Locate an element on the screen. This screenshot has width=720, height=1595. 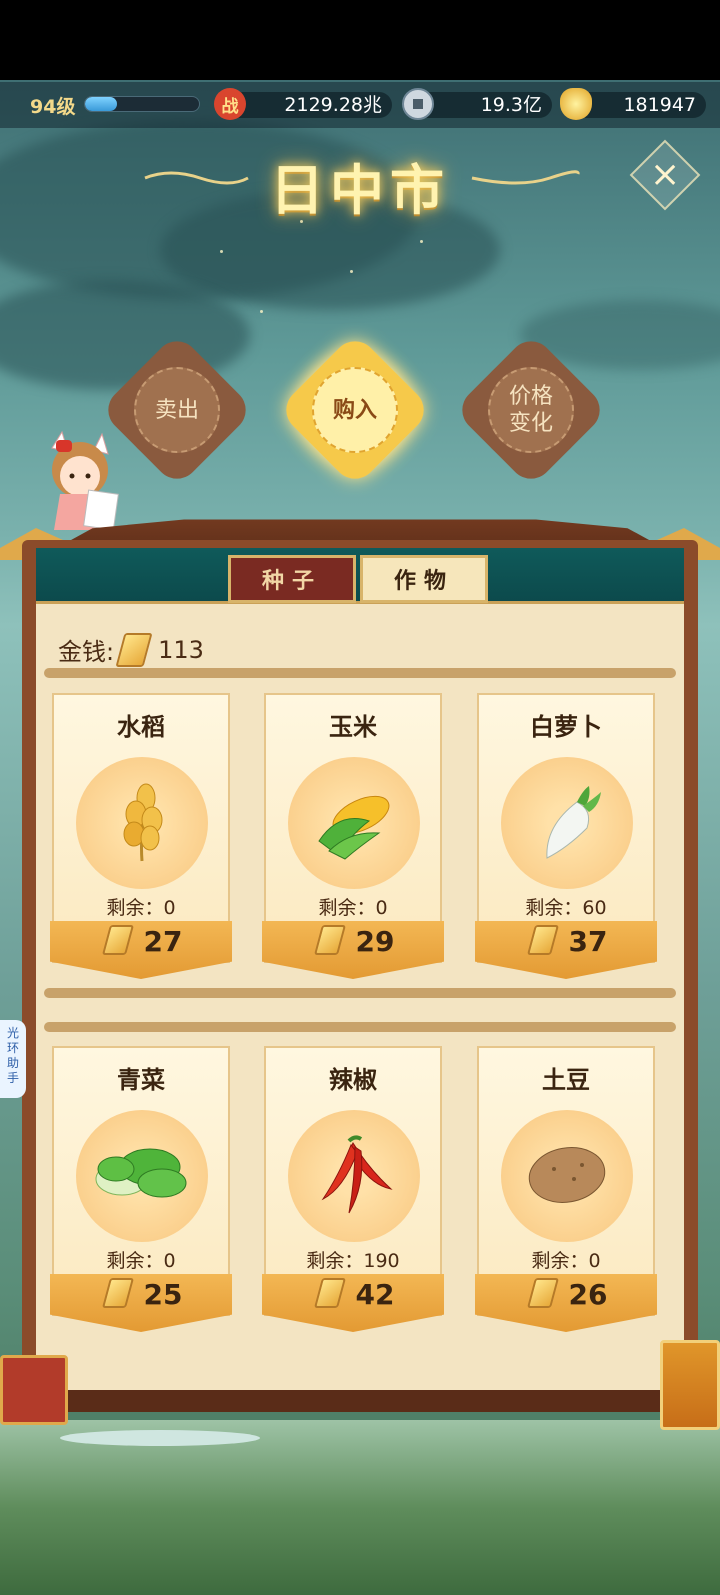
sell-button: 卖出 is located at coordinates (177, 410).